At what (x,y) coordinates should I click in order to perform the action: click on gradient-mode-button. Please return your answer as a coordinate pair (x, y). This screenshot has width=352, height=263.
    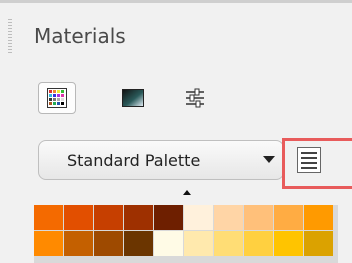
    Looking at the image, I should click on (133, 98).